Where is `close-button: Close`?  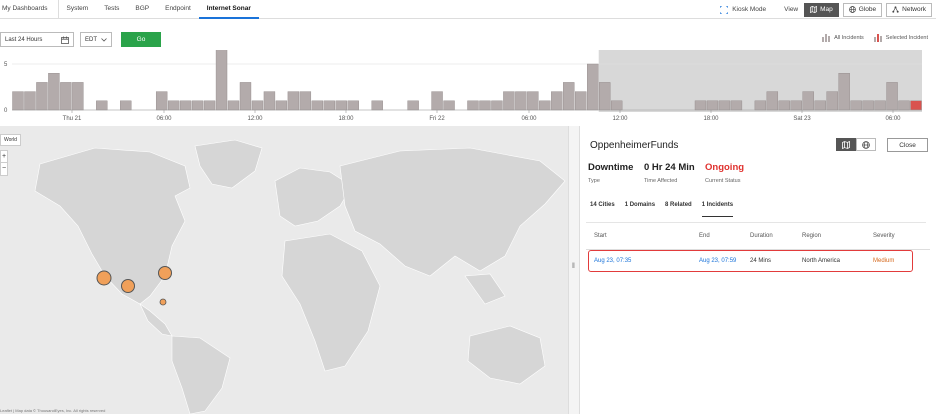 close-button: Close is located at coordinates (907, 145).